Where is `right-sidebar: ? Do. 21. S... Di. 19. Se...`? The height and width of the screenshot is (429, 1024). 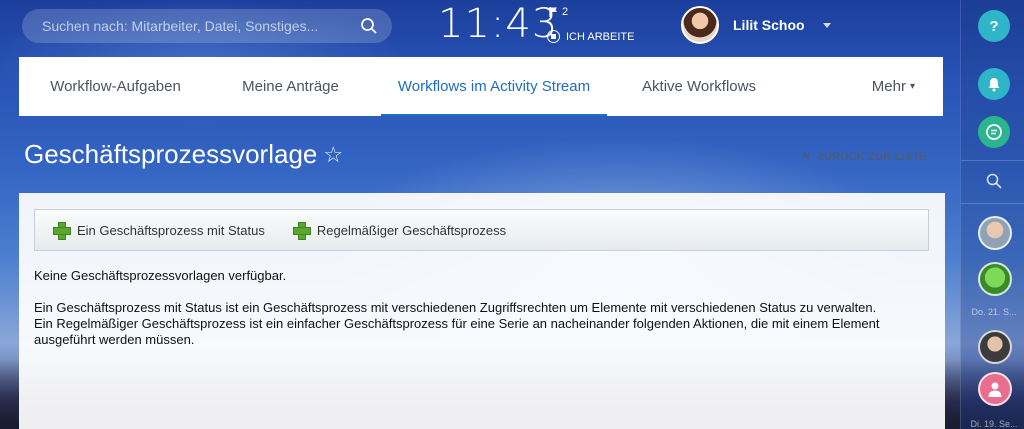 right-sidebar: ? Do. 21. S... Di. 19. Se... is located at coordinates (992, 214).